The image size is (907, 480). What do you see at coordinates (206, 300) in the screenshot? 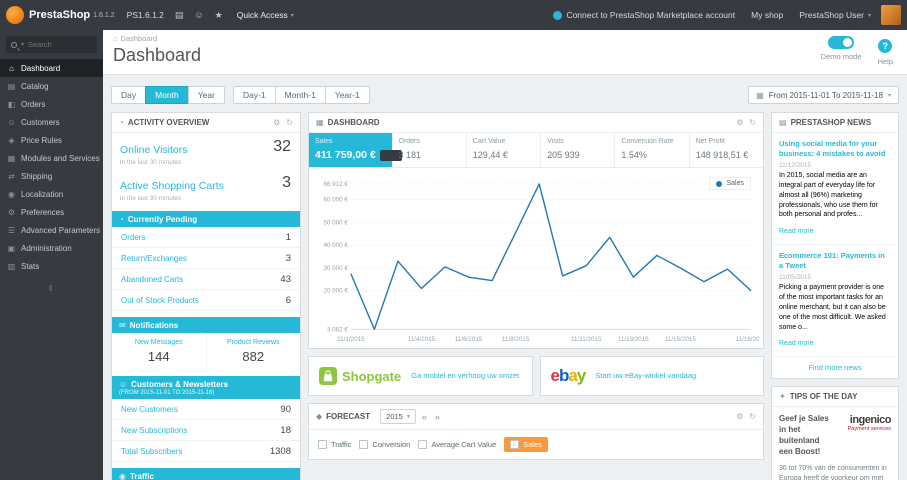
I see `out-of-stock-row: Out of Stock Products 6` at bounding box center [206, 300].